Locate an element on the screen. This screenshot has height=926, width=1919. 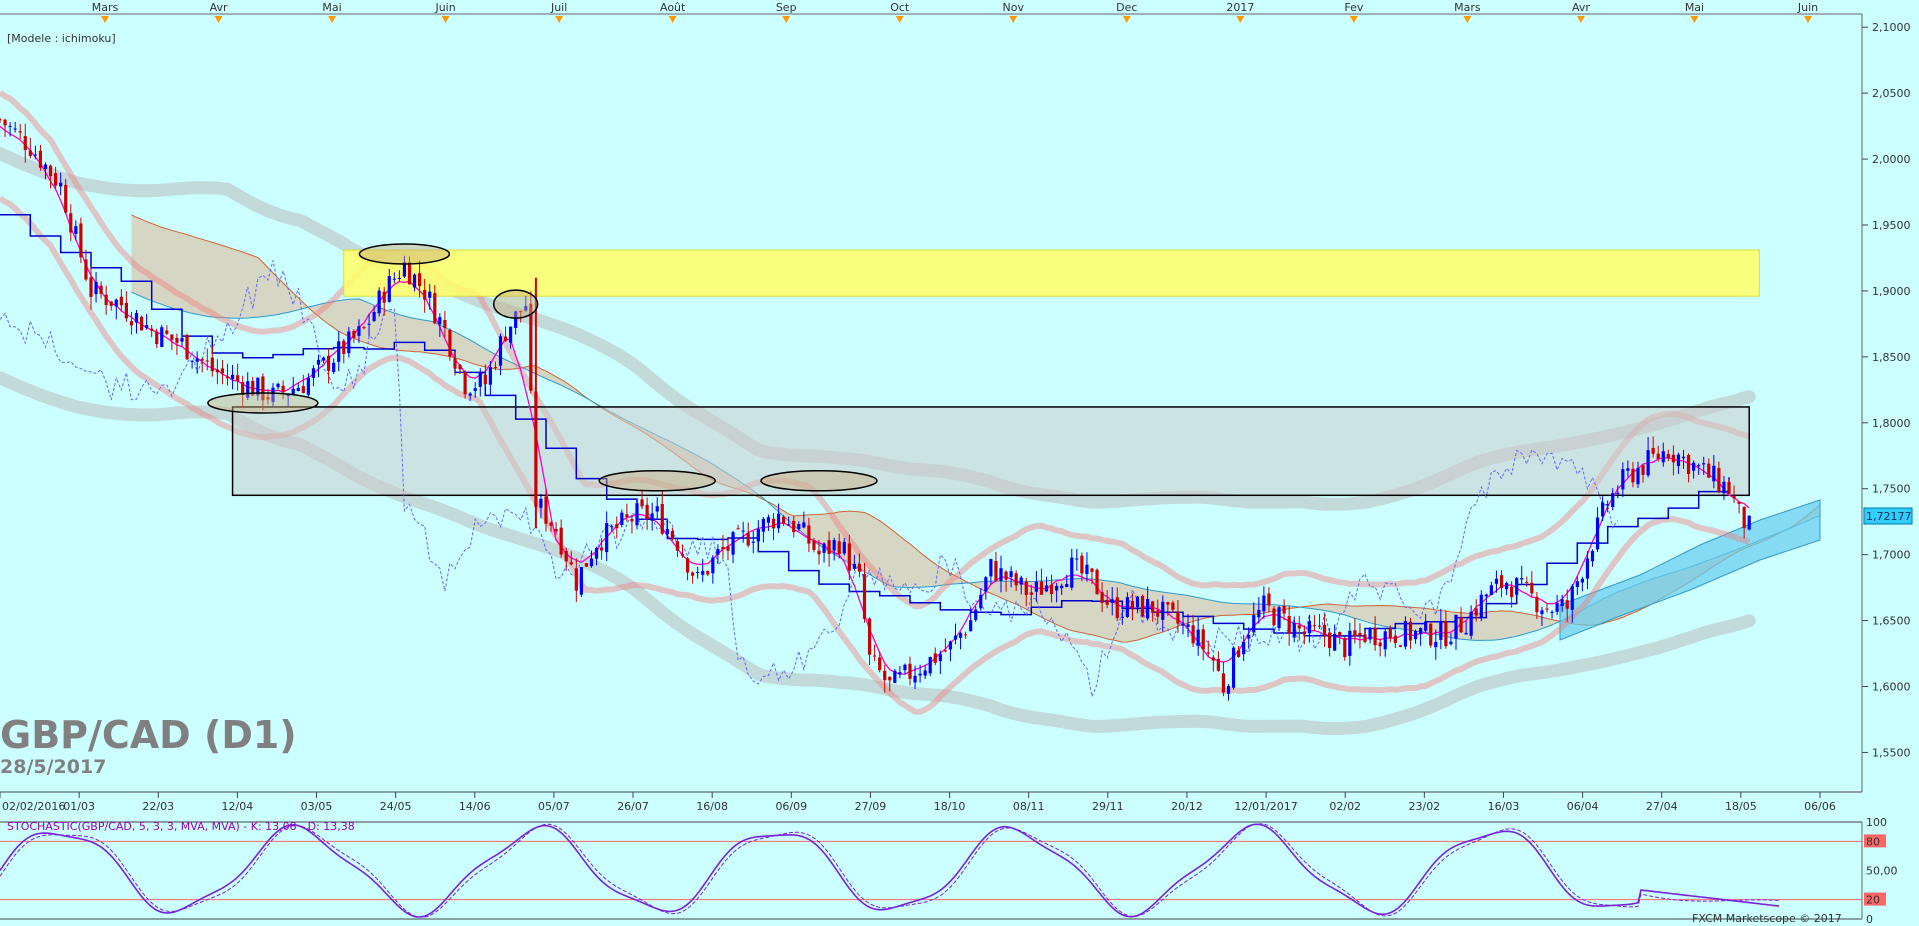
resistance-zone is located at coordinates (1051, 273).